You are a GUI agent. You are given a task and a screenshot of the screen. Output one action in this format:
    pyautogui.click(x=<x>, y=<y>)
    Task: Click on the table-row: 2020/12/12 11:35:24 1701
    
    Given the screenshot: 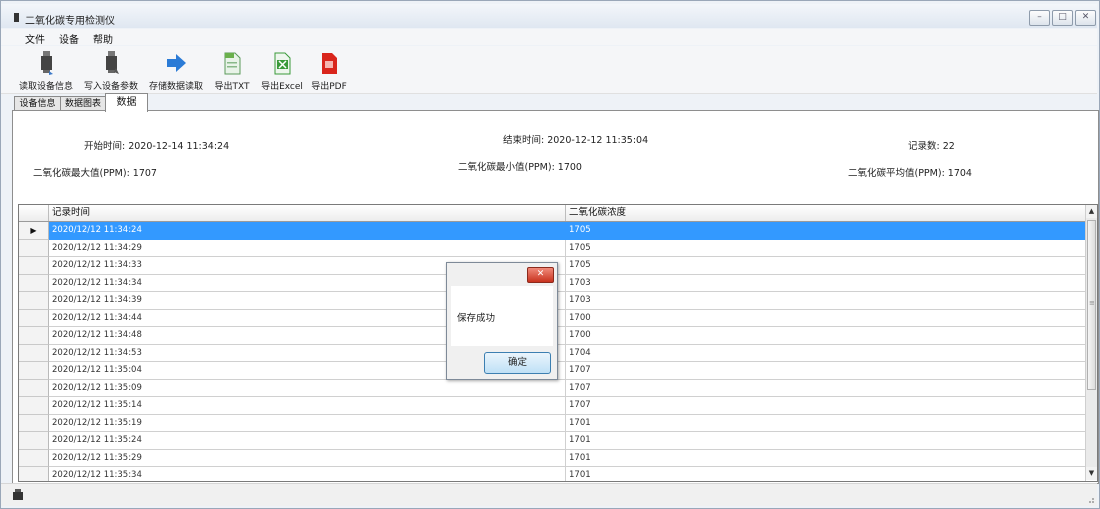 What is the action you would take?
    pyautogui.click(x=552, y=441)
    